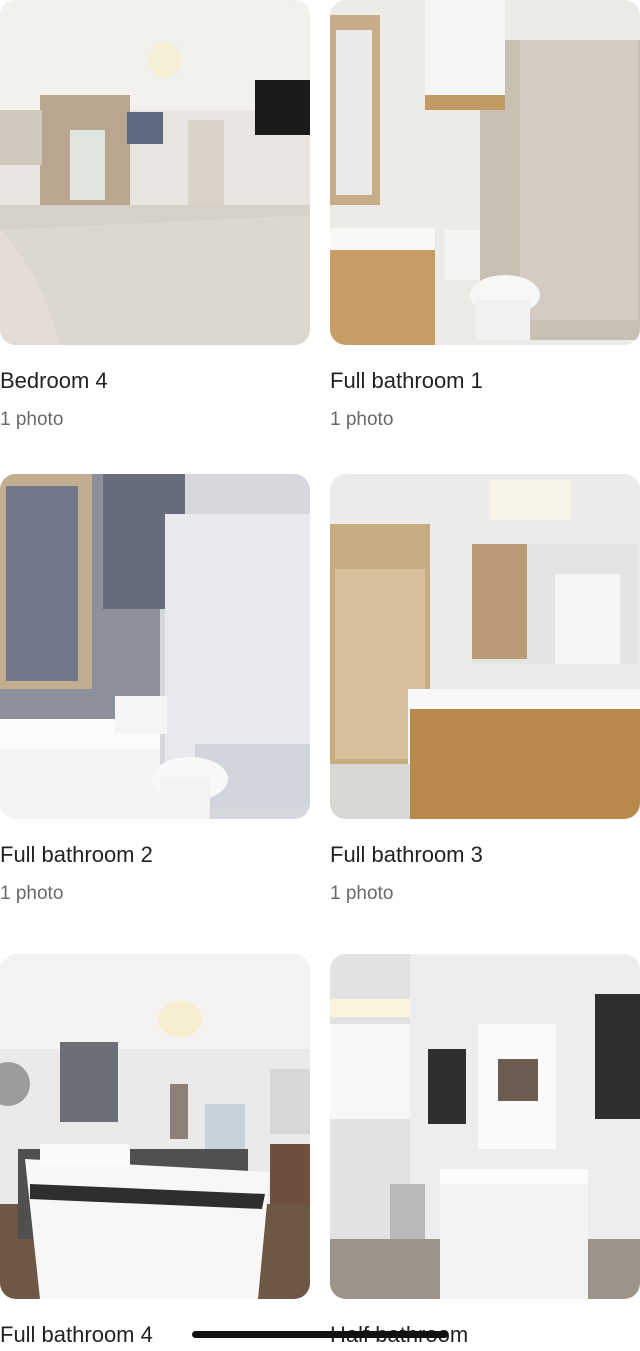 This screenshot has height=1351, width=640. I want to click on room-card-full-bathroom-4: Full bathroom 4, so click(155, 1150).